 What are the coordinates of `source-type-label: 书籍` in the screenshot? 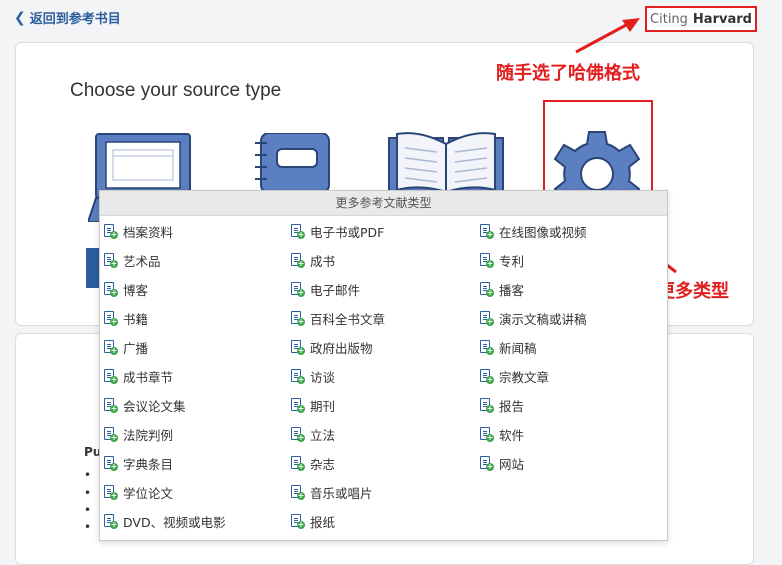 It's located at (136, 319).